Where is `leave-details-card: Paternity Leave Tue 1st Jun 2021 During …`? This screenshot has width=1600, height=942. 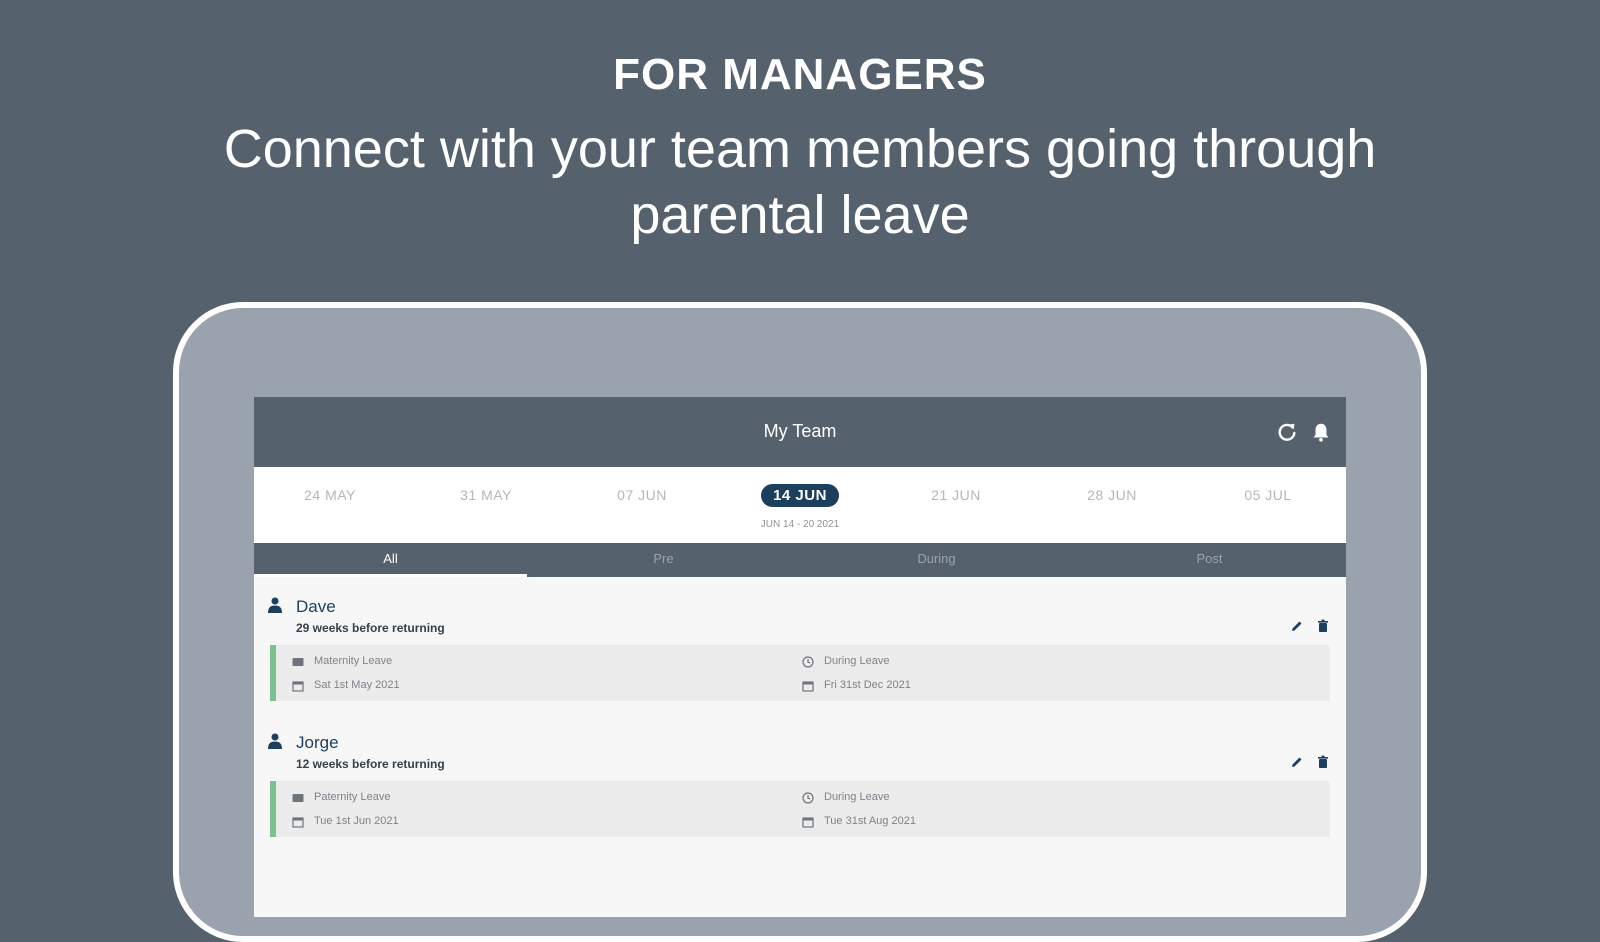
leave-details-card: Paternity Leave Tue 1st Jun 2021 During … is located at coordinates (800, 809).